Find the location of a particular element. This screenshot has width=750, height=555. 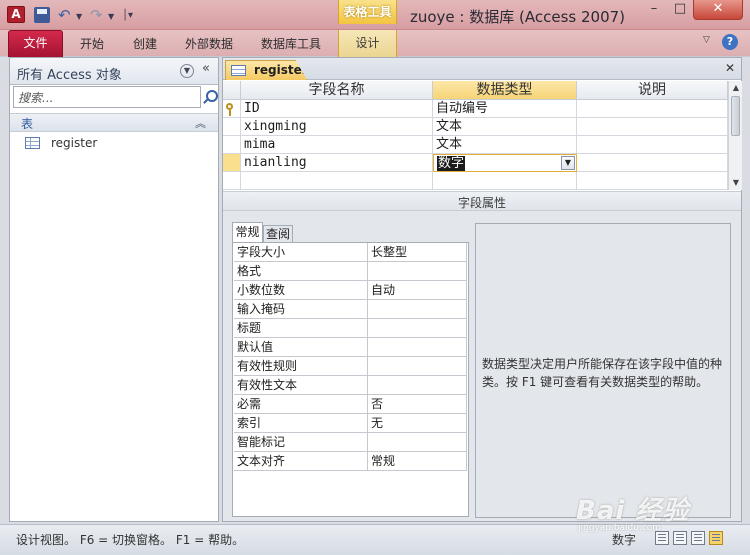

property-label: 输入掩码 is located at coordinates (301, 309).